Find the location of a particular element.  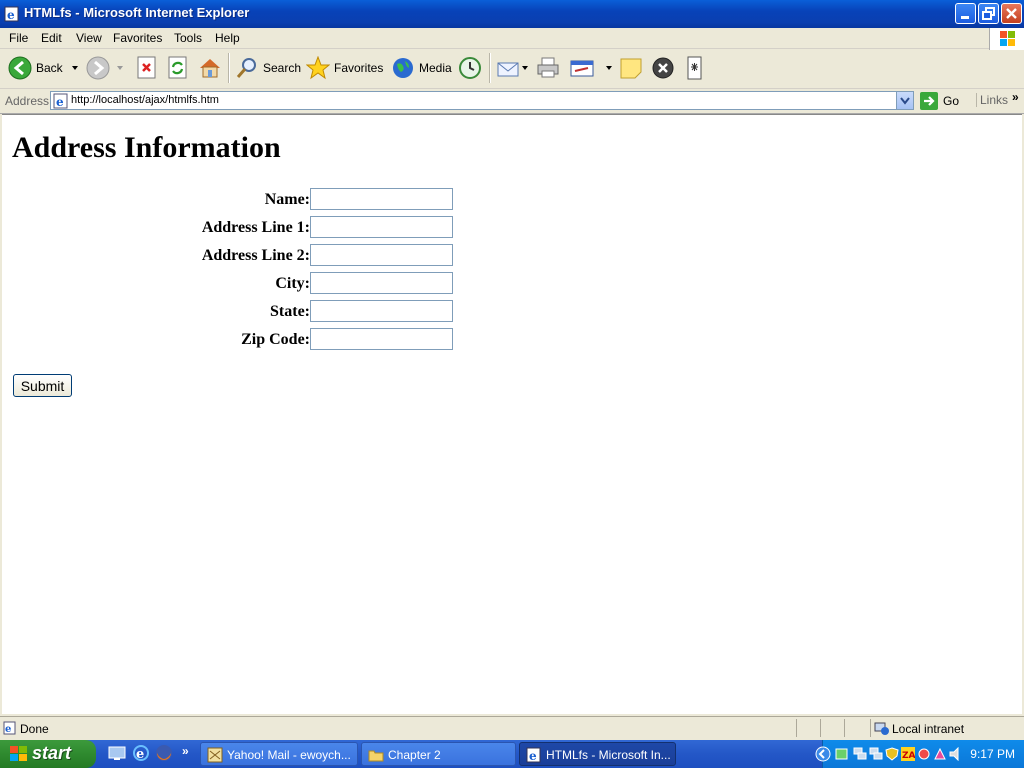

city-input is located at coordinates (381, 283).